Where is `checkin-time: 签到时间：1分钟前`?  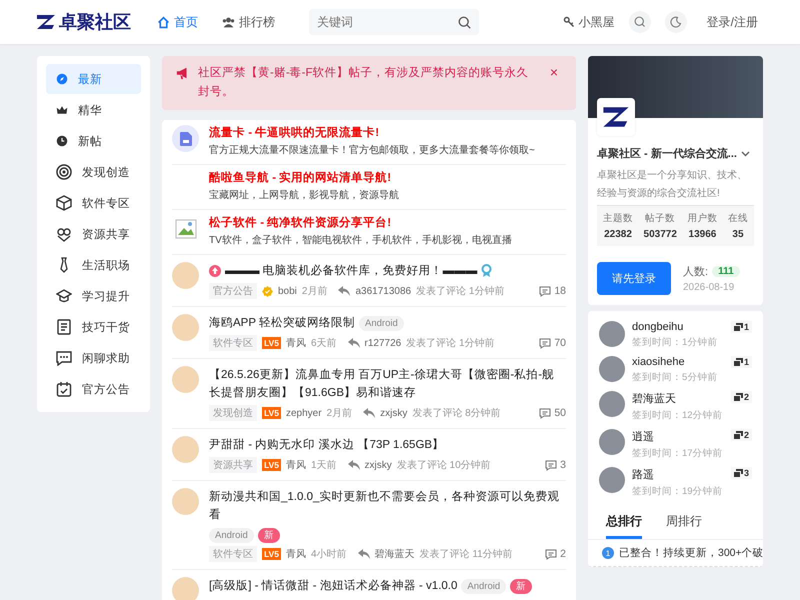
checkin-time: 签到时间：1分钟前 is located at coordinates (675, 342).